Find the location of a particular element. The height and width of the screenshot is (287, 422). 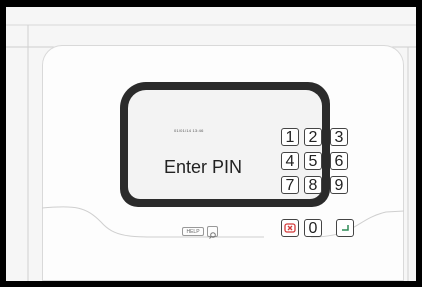

help-button: HELP is located at coordinates (193, 231).